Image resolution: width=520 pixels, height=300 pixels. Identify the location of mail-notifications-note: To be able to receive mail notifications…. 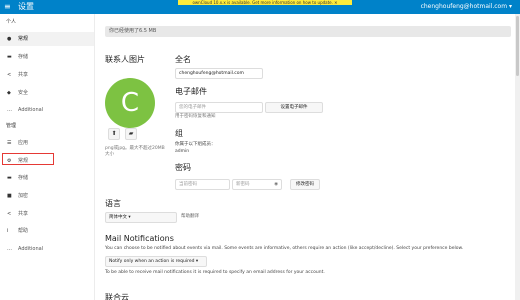
(215, 272).